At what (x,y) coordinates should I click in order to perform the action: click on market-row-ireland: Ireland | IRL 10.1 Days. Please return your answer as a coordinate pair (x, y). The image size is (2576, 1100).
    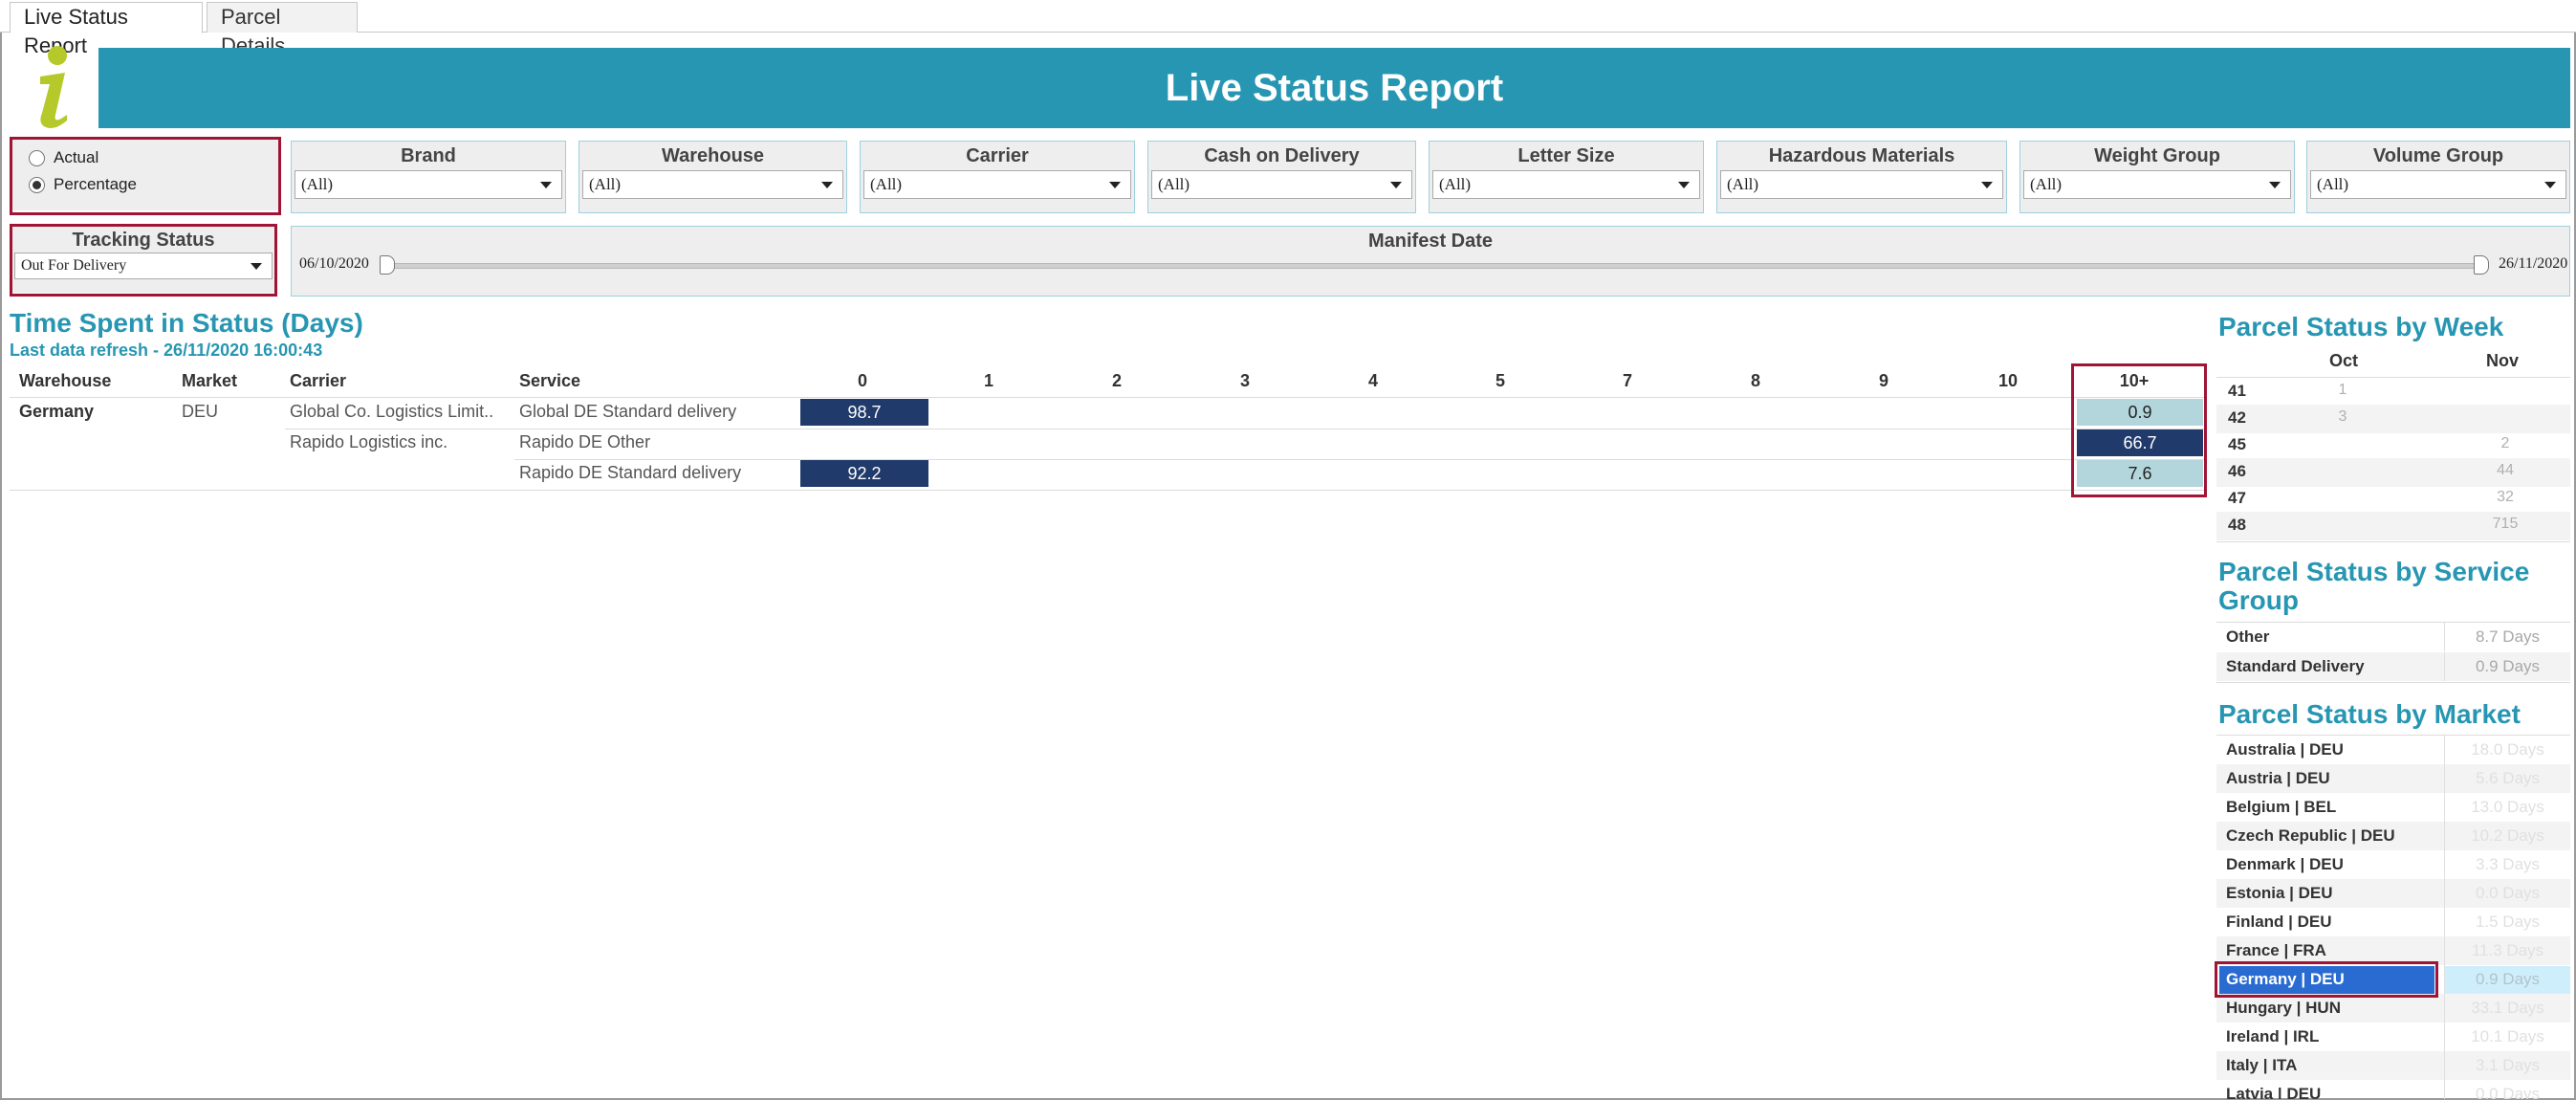
    Looking at the image, I should click on (2393, 1037).